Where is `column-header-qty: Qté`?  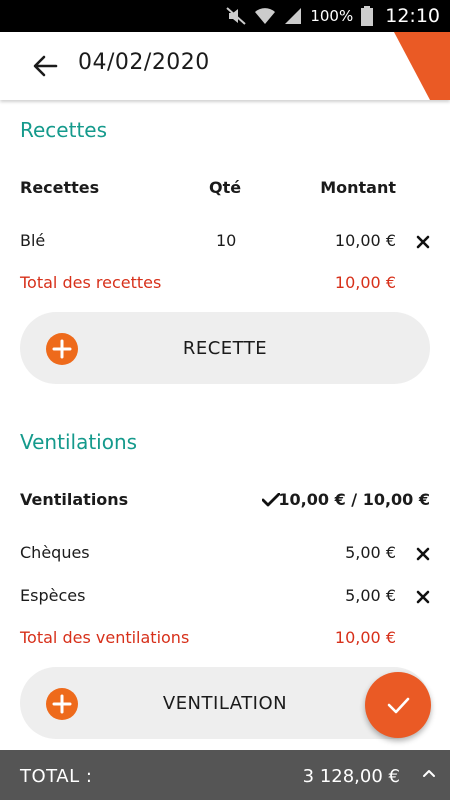
column-header-qty: Qté is located at coordinates (225, 187).